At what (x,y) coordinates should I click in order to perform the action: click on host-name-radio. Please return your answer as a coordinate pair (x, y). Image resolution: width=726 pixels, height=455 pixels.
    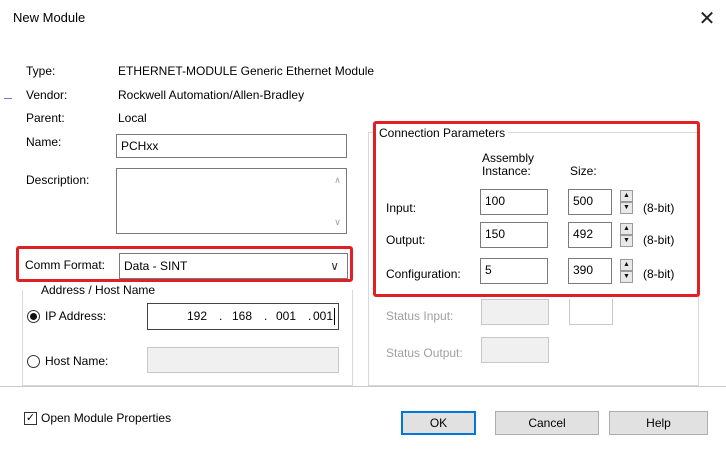
    Looking at the image, I should click on (33, 361).